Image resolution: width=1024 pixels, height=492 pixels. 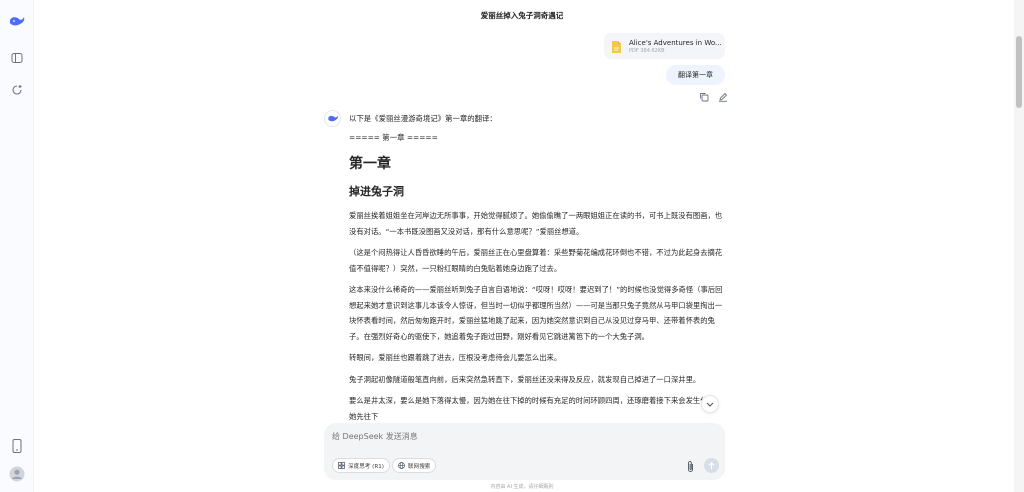 I want to click on sidebar-toggle-icon, so click(x=17, y=58).